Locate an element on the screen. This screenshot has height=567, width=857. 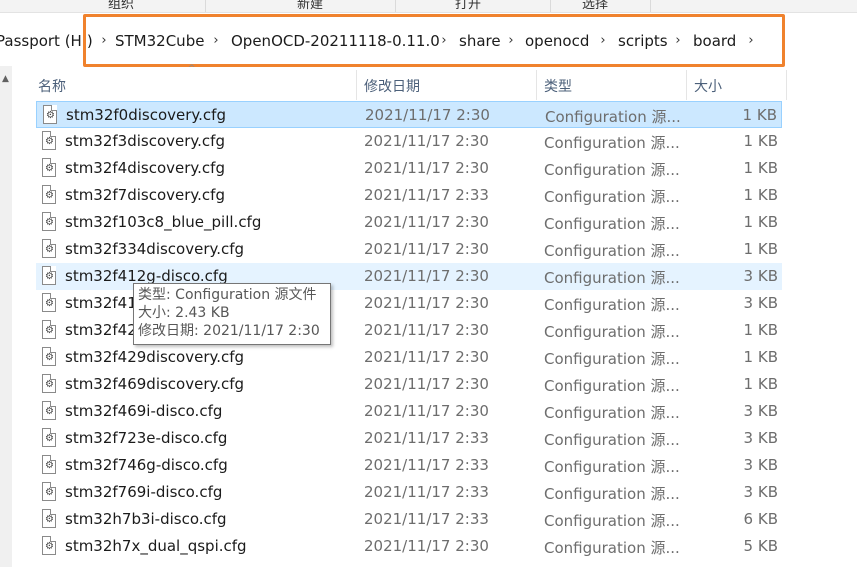
breadcrumb-item-scripts: scripts is located at coordinates (643, 41).